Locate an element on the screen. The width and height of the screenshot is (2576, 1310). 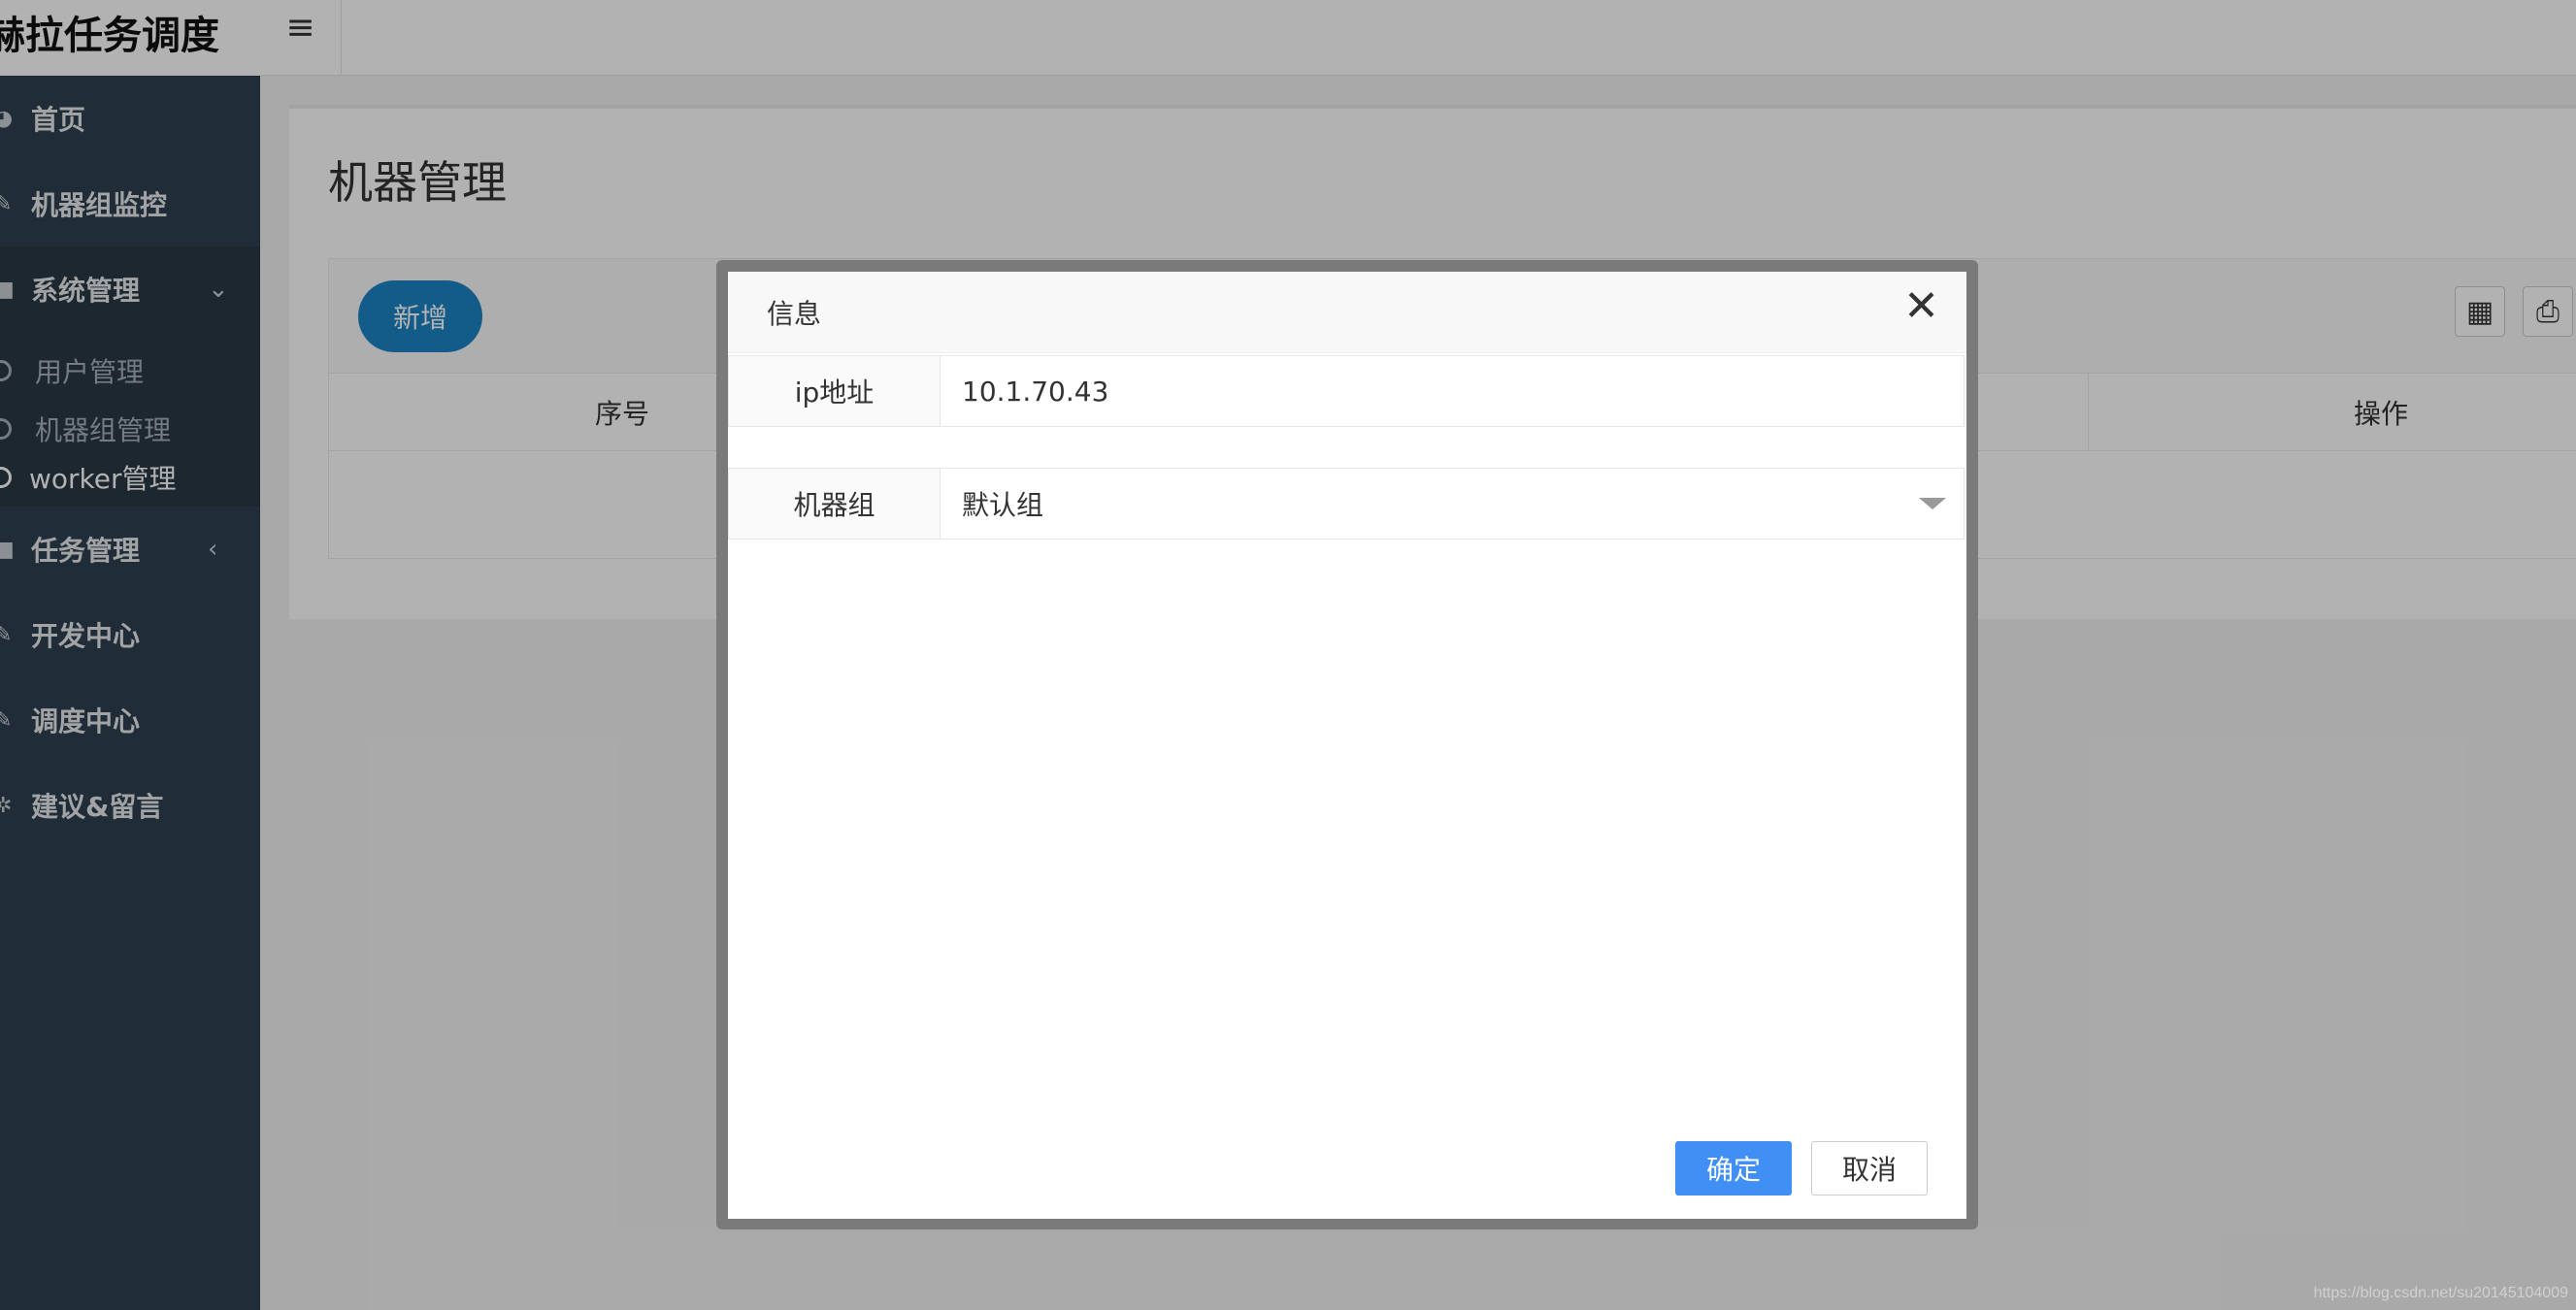
form-row-group: 机器组 默认组 is located at coordinates (1346, 504).